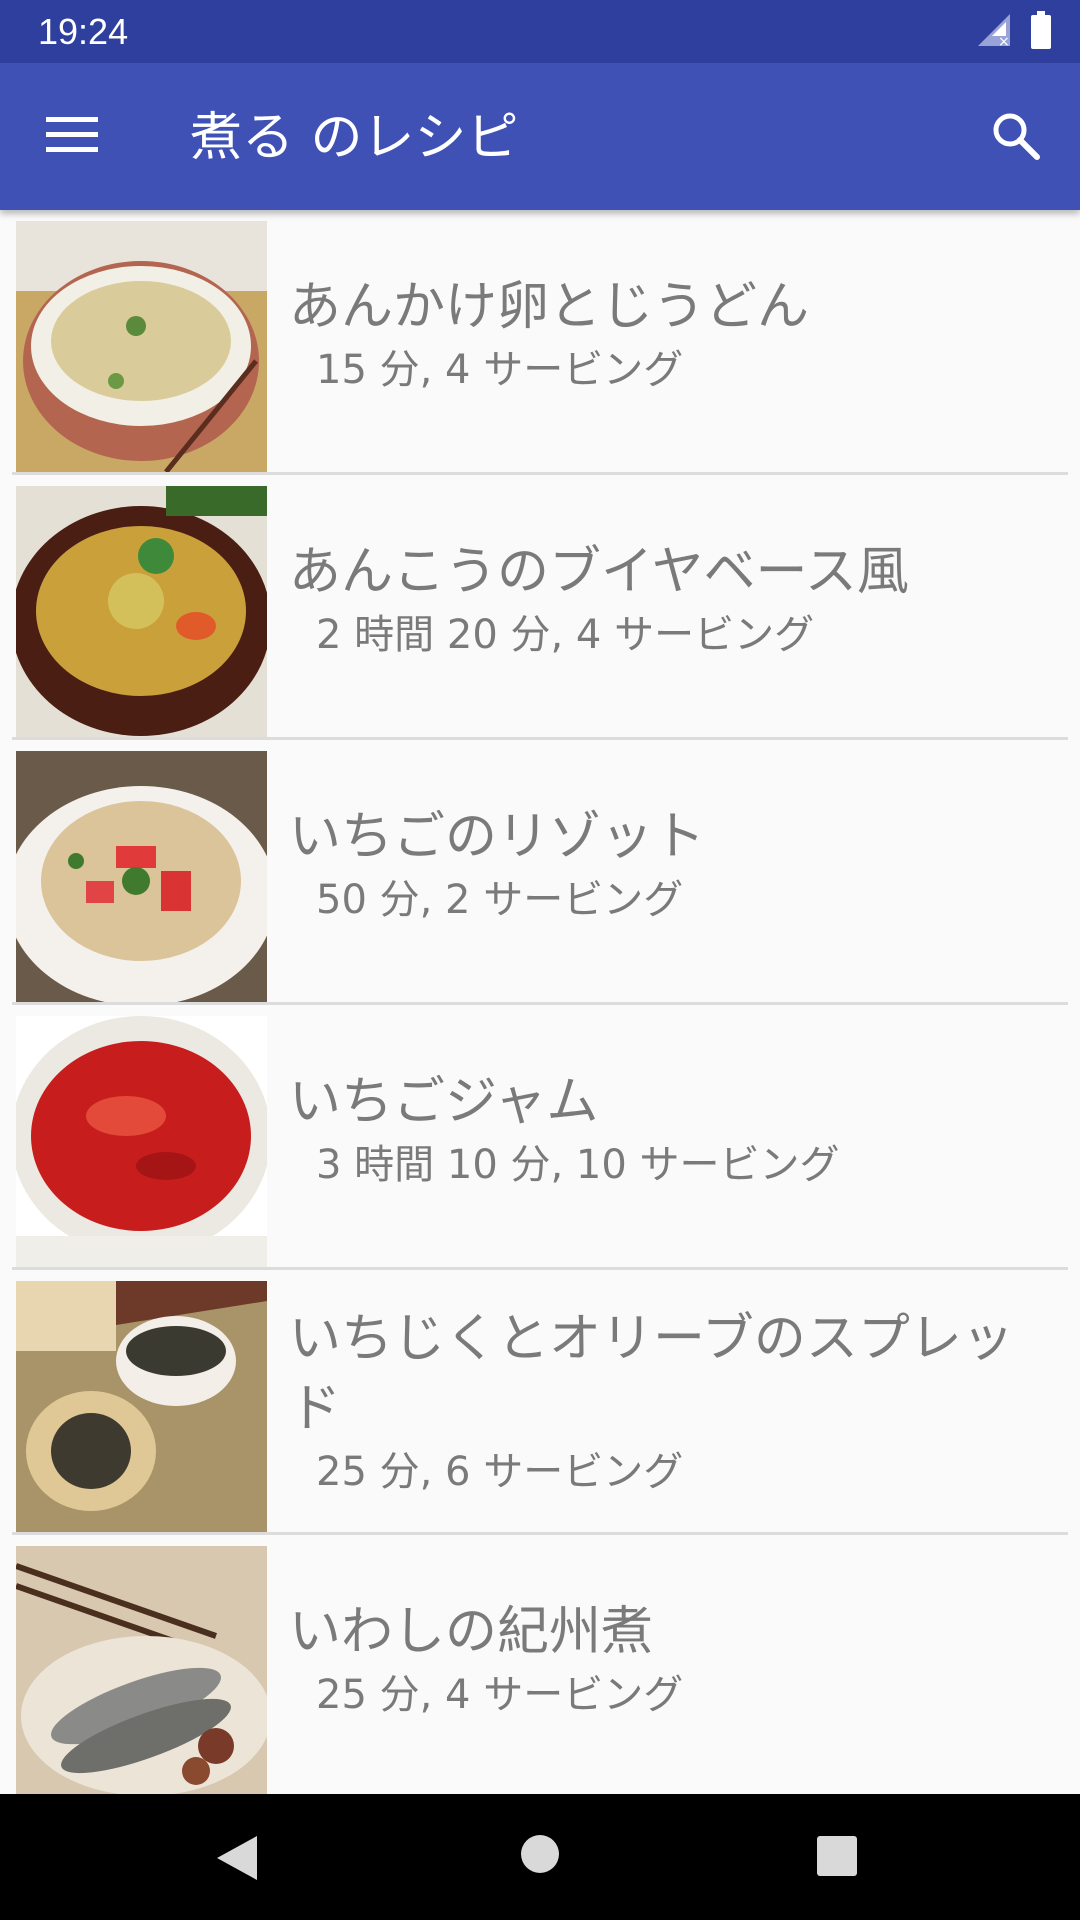  I want to click on recents-button, so click(837, 1858).